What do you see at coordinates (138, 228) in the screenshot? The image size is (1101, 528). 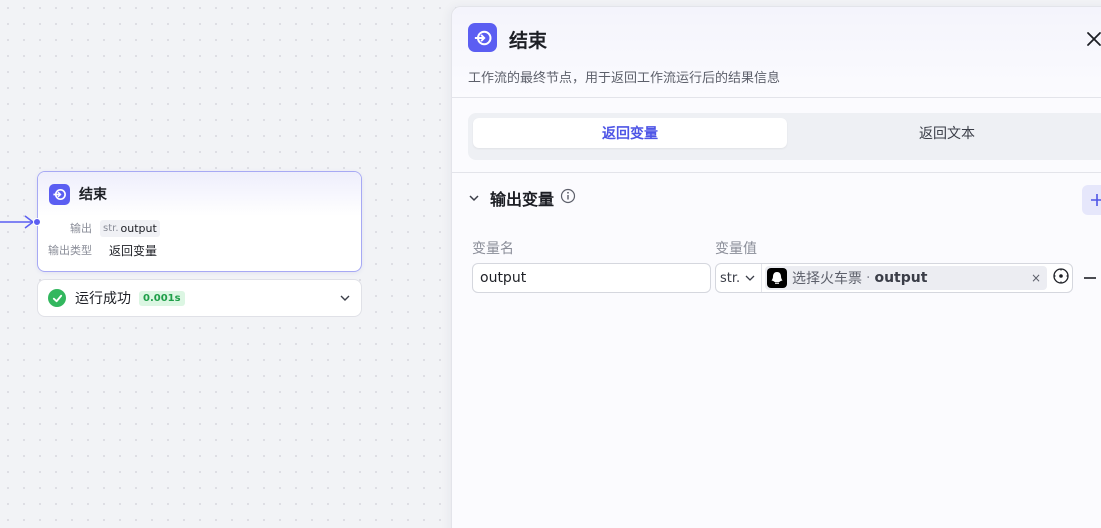 I see `node-output-value: output` at bounding box center [138, 228].